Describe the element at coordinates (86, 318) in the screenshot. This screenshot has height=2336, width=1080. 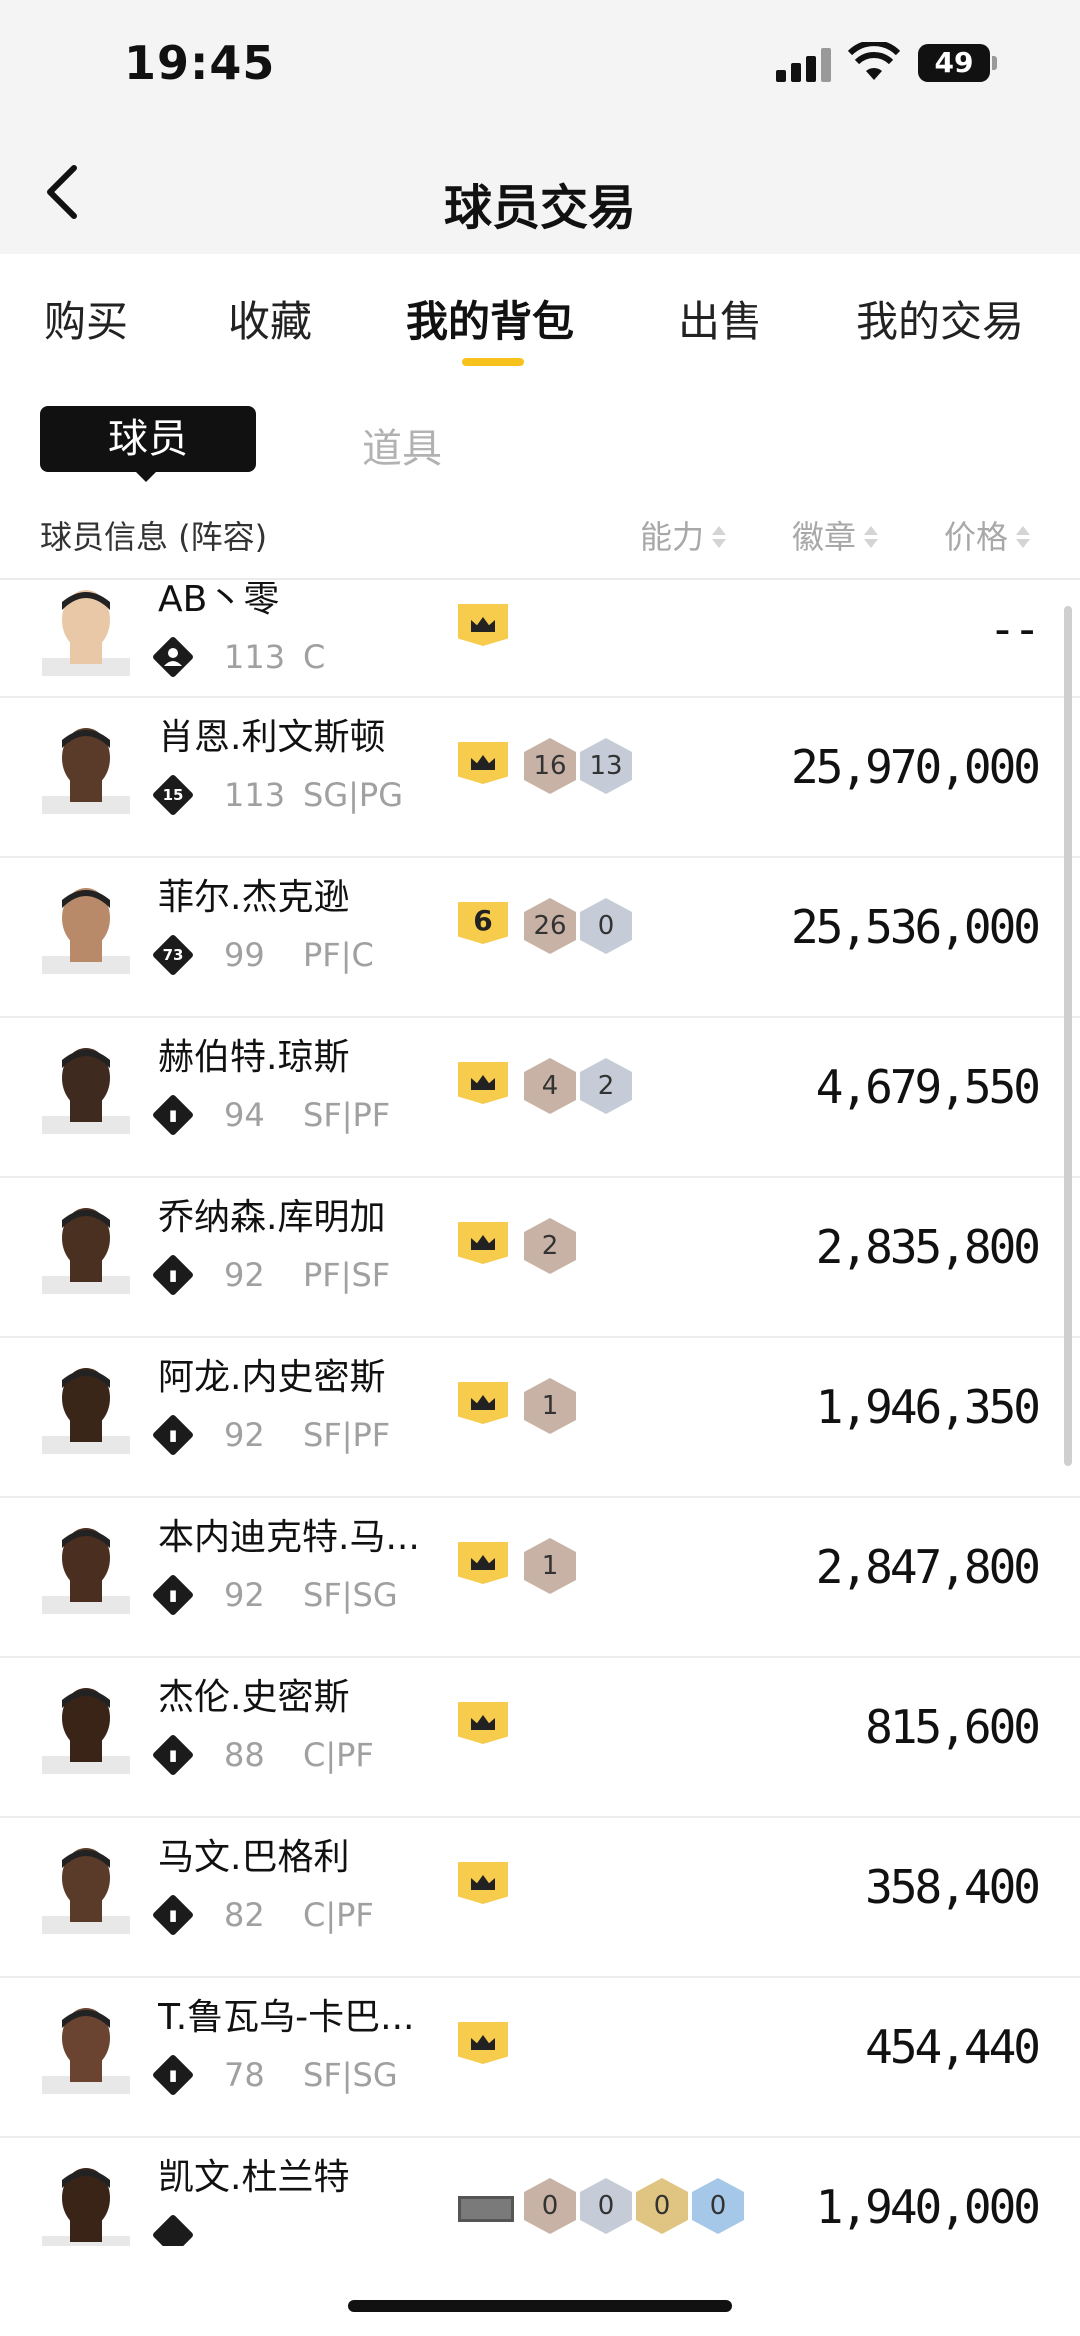
I see `tab-buy: 购买` at that location.